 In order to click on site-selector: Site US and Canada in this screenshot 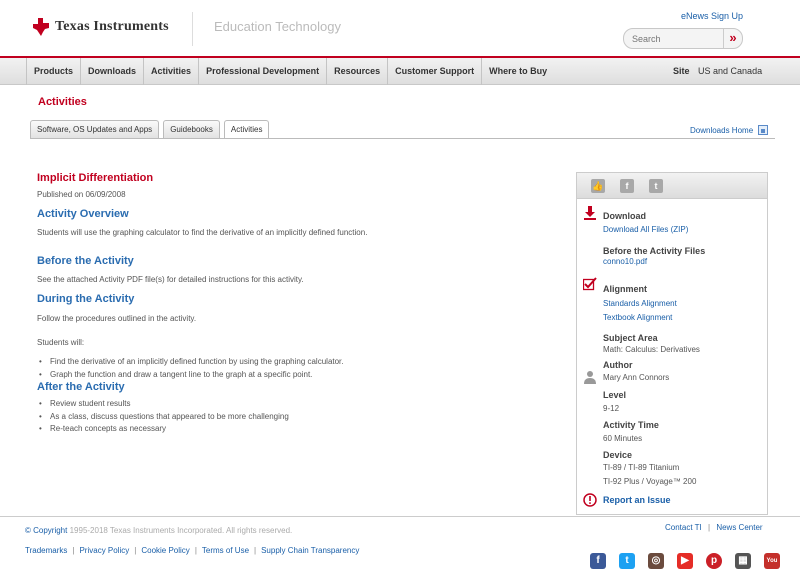, I will do `click(717, 71)`.